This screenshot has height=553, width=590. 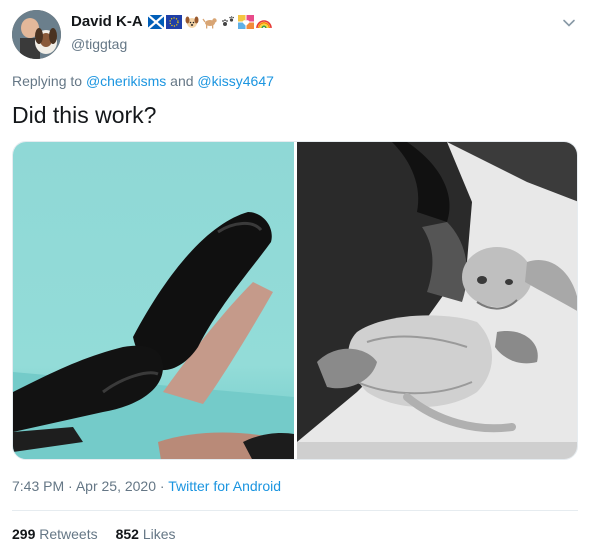 I want to click on tweet-stats: 299 Retweets 852 Likes, so click(x=94, y=534).